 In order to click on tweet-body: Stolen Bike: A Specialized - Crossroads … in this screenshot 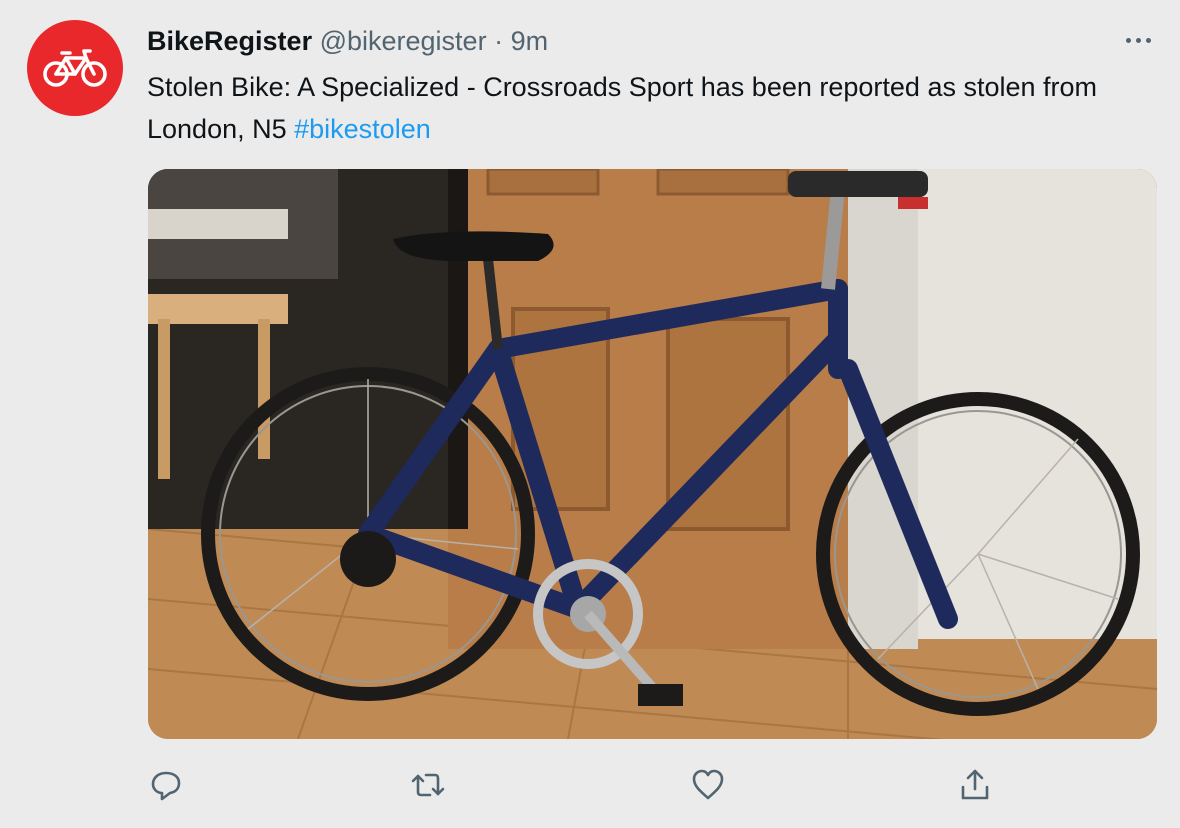, I will do `click(622, 108)`.